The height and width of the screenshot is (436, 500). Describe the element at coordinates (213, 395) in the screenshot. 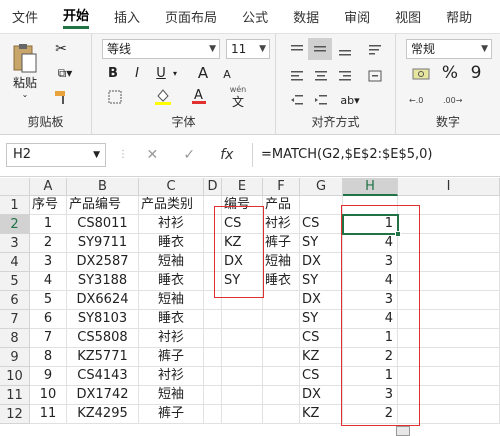

I see `cell-D11` at that location.